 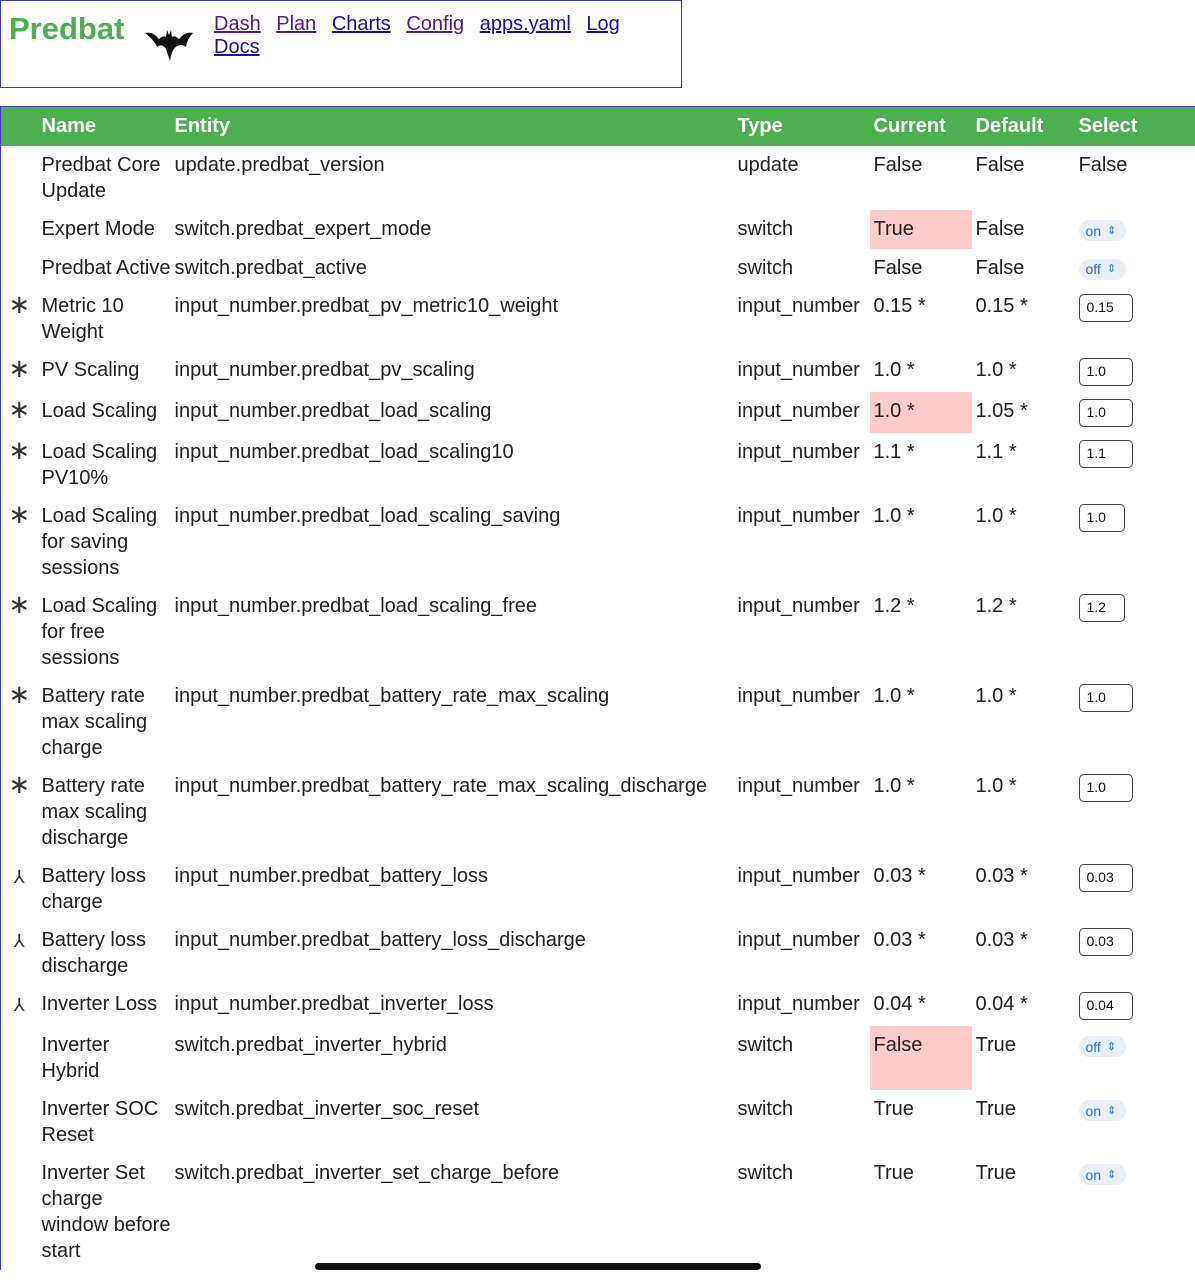 What do you see at coordinates (1135, 1005) in the screenshot?
I see `row-select-cell: 0.04` at bounding box center [1135, 1005].